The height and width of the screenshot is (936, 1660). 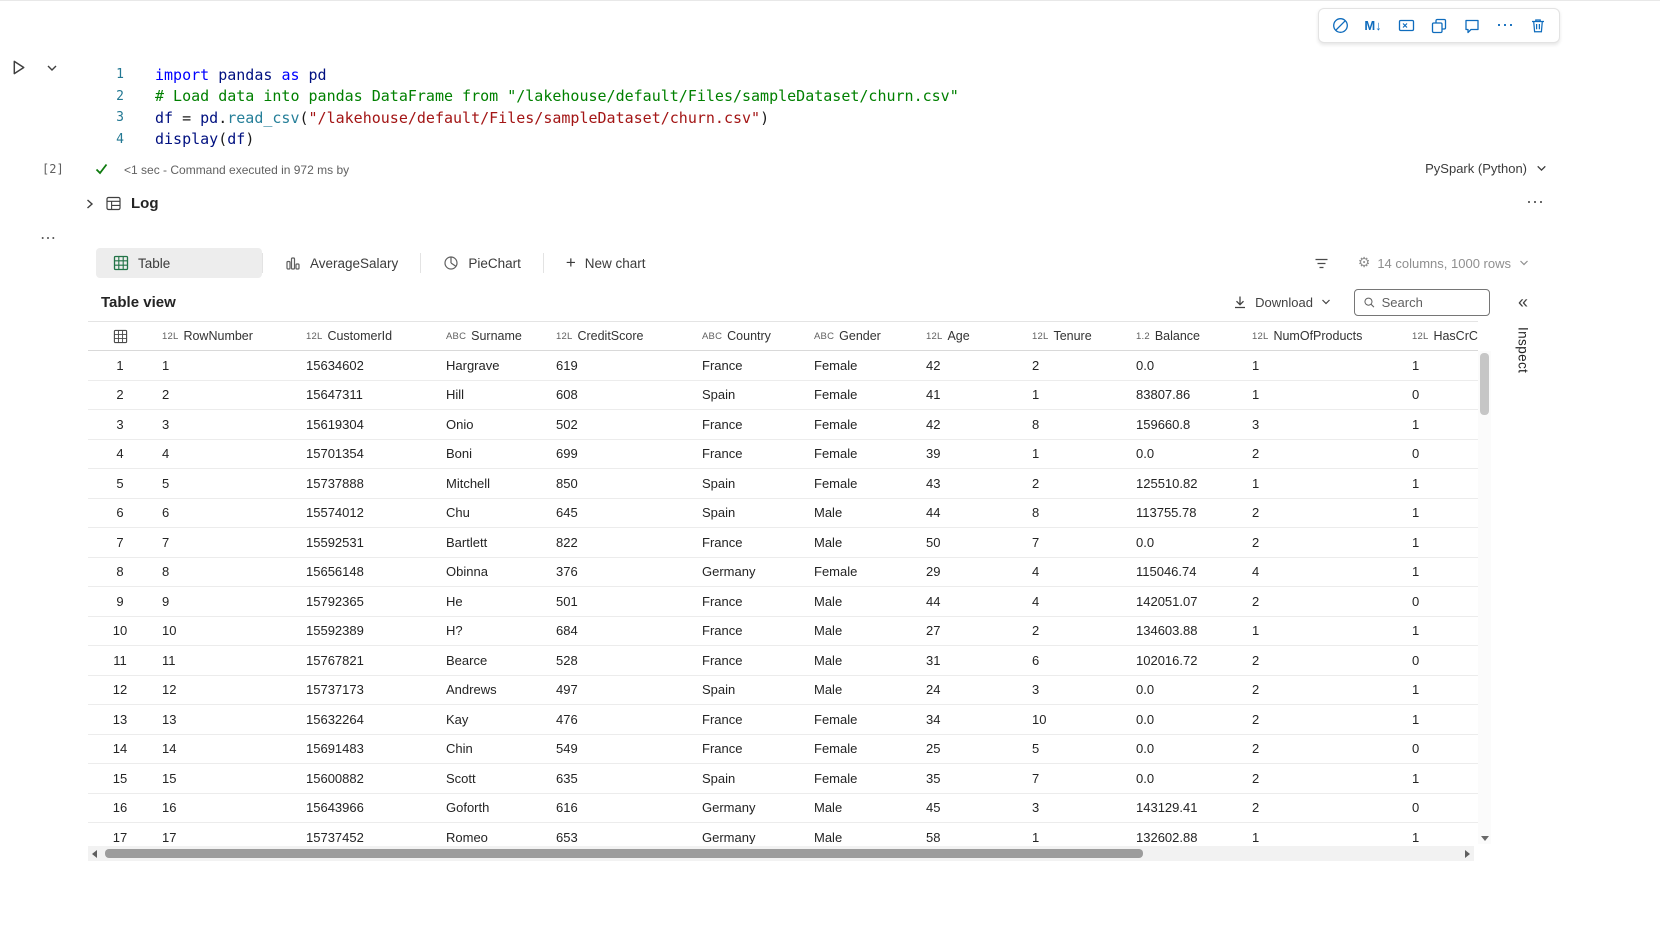 What do you see at coordinates (969, 631) in the screenshot?
I see `table-cell: 27` at bounding box center [969, 631].